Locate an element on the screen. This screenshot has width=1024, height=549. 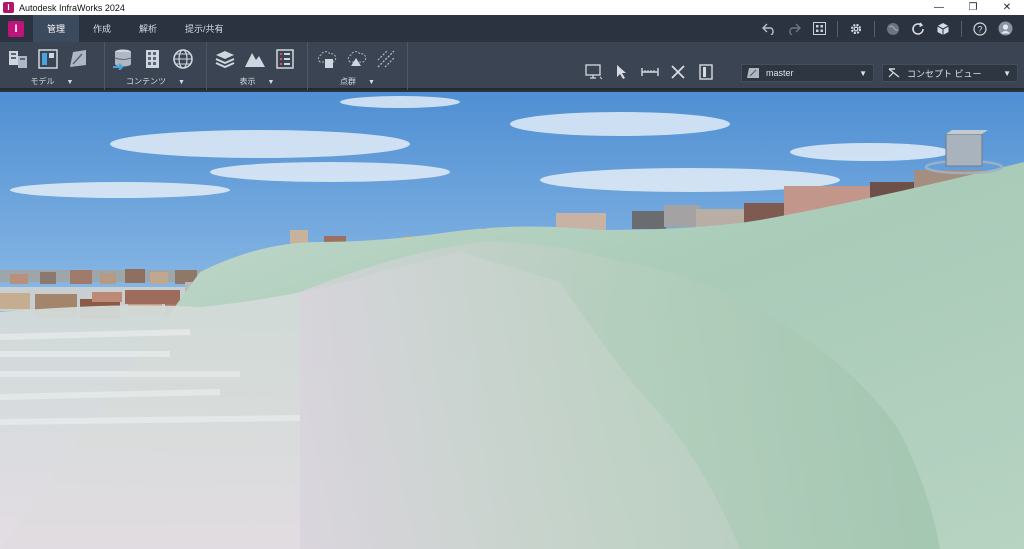
point-cloud-terrain-icon is located at coordinates (356, 59).